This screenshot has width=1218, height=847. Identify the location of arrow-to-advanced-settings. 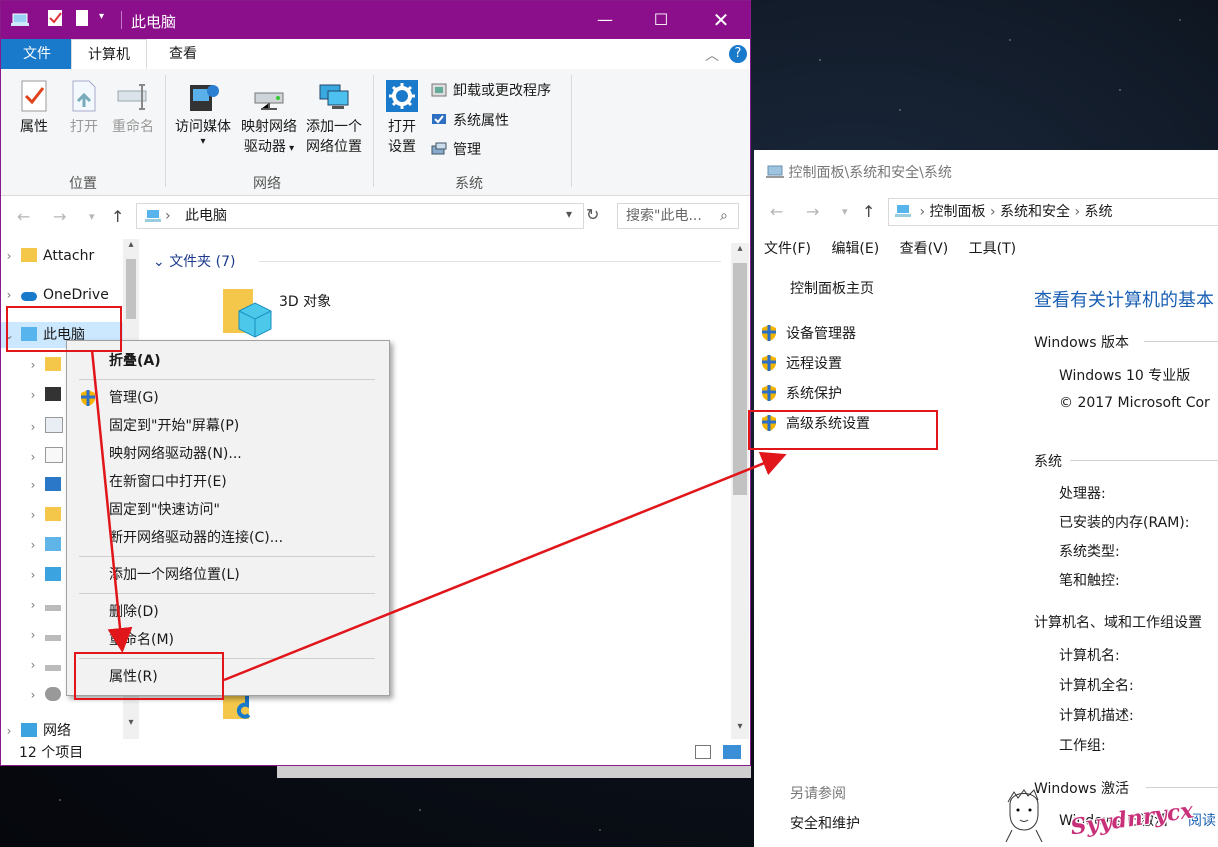
(505, 566).